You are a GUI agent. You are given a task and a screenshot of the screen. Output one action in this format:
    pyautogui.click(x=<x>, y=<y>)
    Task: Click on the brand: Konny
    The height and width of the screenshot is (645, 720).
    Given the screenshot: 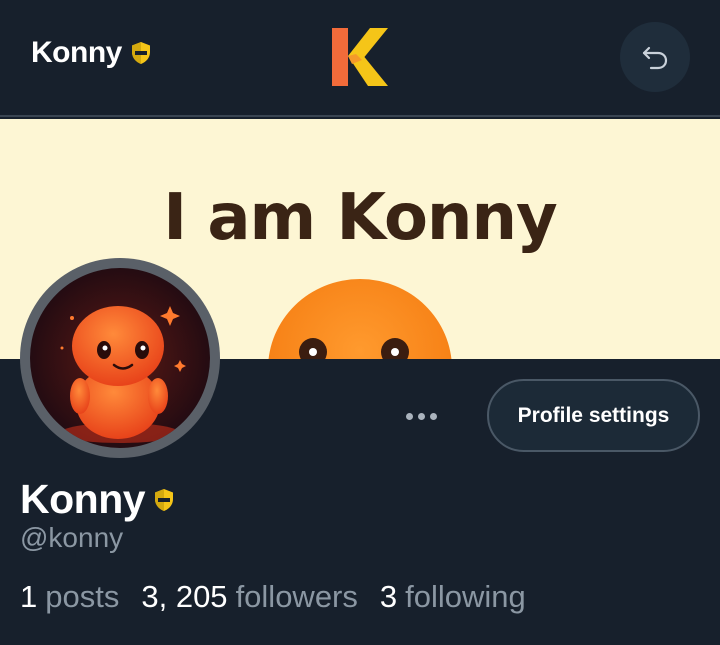 What is the action you would take?
    pyautogui.click(x=91, y=53)
    